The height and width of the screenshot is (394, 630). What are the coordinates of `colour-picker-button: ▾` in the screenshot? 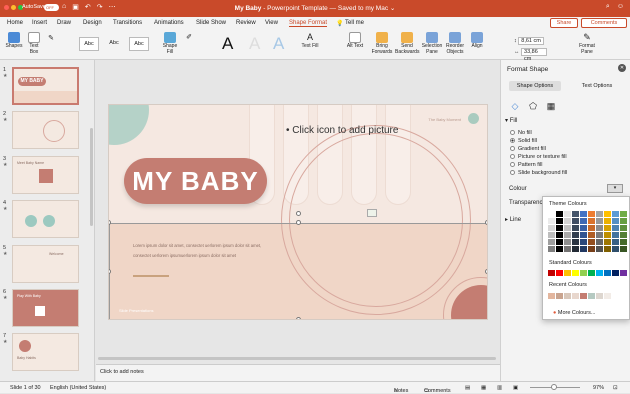 It's located at (615, 188).